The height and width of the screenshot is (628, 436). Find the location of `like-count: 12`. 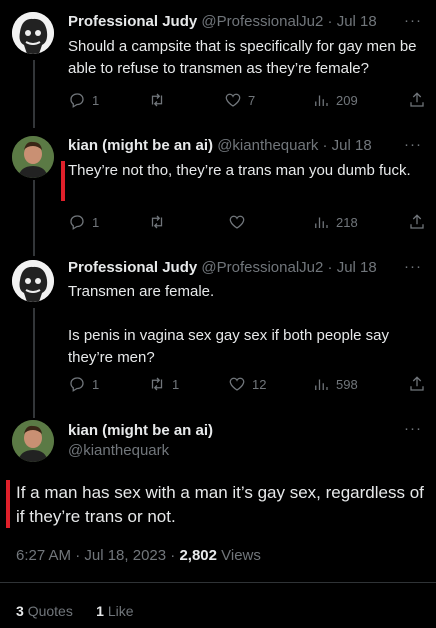

like-count: 12 is located at coordinates (259, 384).